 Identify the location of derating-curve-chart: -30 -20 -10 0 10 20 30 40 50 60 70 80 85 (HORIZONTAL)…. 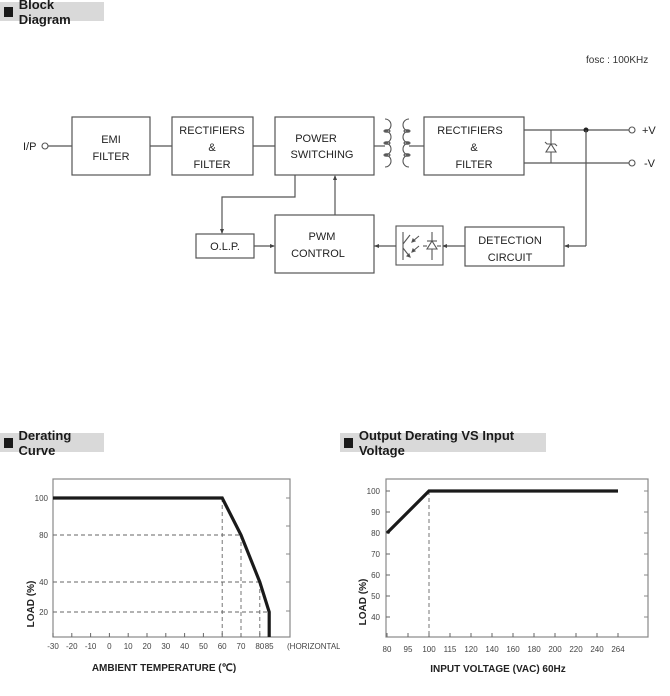
(183, 576).